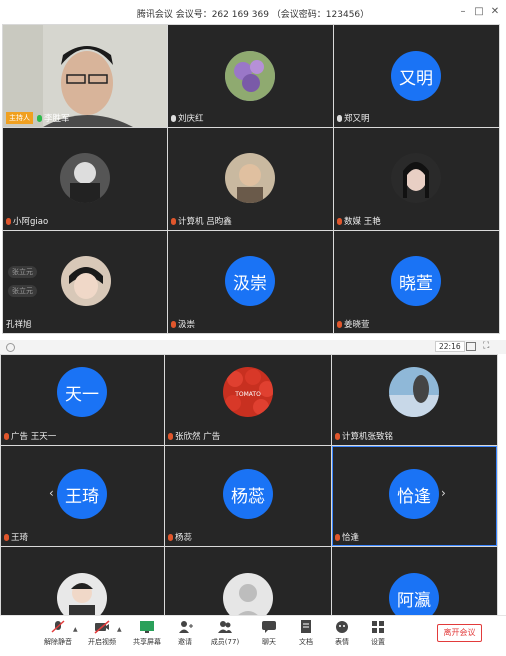 The width and height of the screenshot is (506, 656). What do you see at coordinates (479, 12) in the screenshot?
I see `maximize-icon: □` at bounding box center [479, 12].